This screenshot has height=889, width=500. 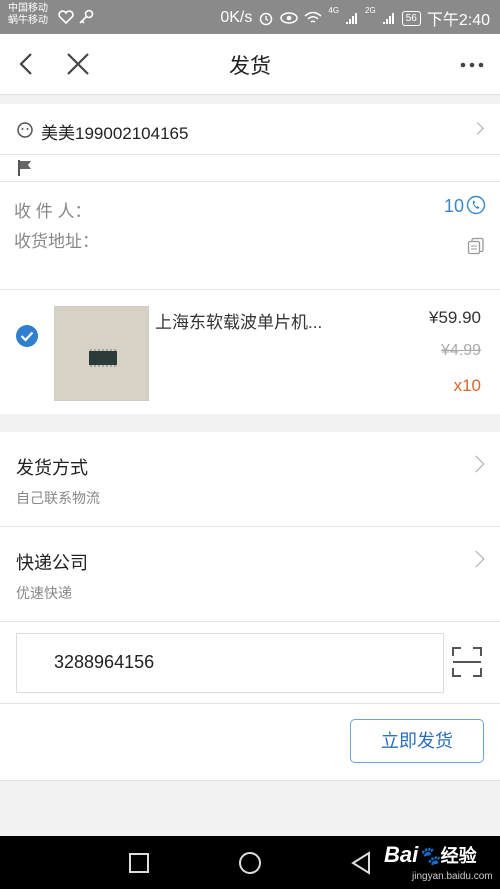 I want to click on product-original-price: ¥4.99, so click(x=460, y=350).